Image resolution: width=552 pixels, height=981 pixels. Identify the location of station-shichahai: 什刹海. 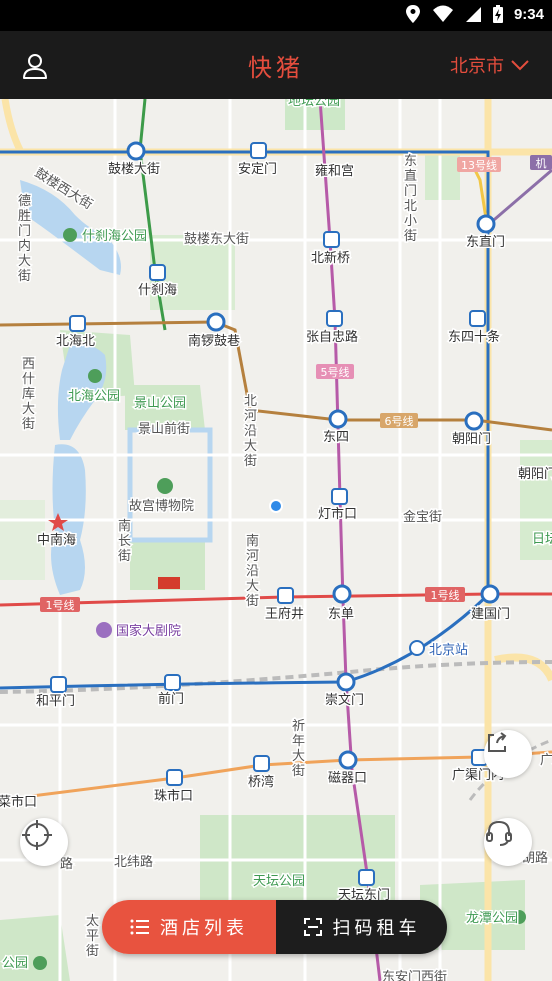
(157, 290).